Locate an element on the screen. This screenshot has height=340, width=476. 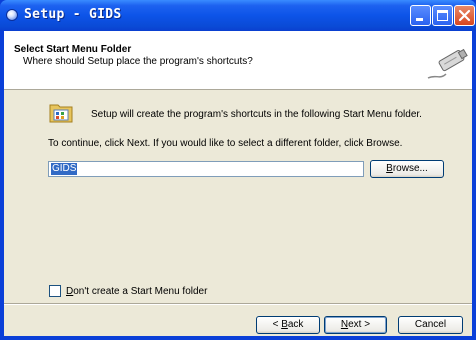
cancel-button: Cancel is located at coordinates (430, 325).